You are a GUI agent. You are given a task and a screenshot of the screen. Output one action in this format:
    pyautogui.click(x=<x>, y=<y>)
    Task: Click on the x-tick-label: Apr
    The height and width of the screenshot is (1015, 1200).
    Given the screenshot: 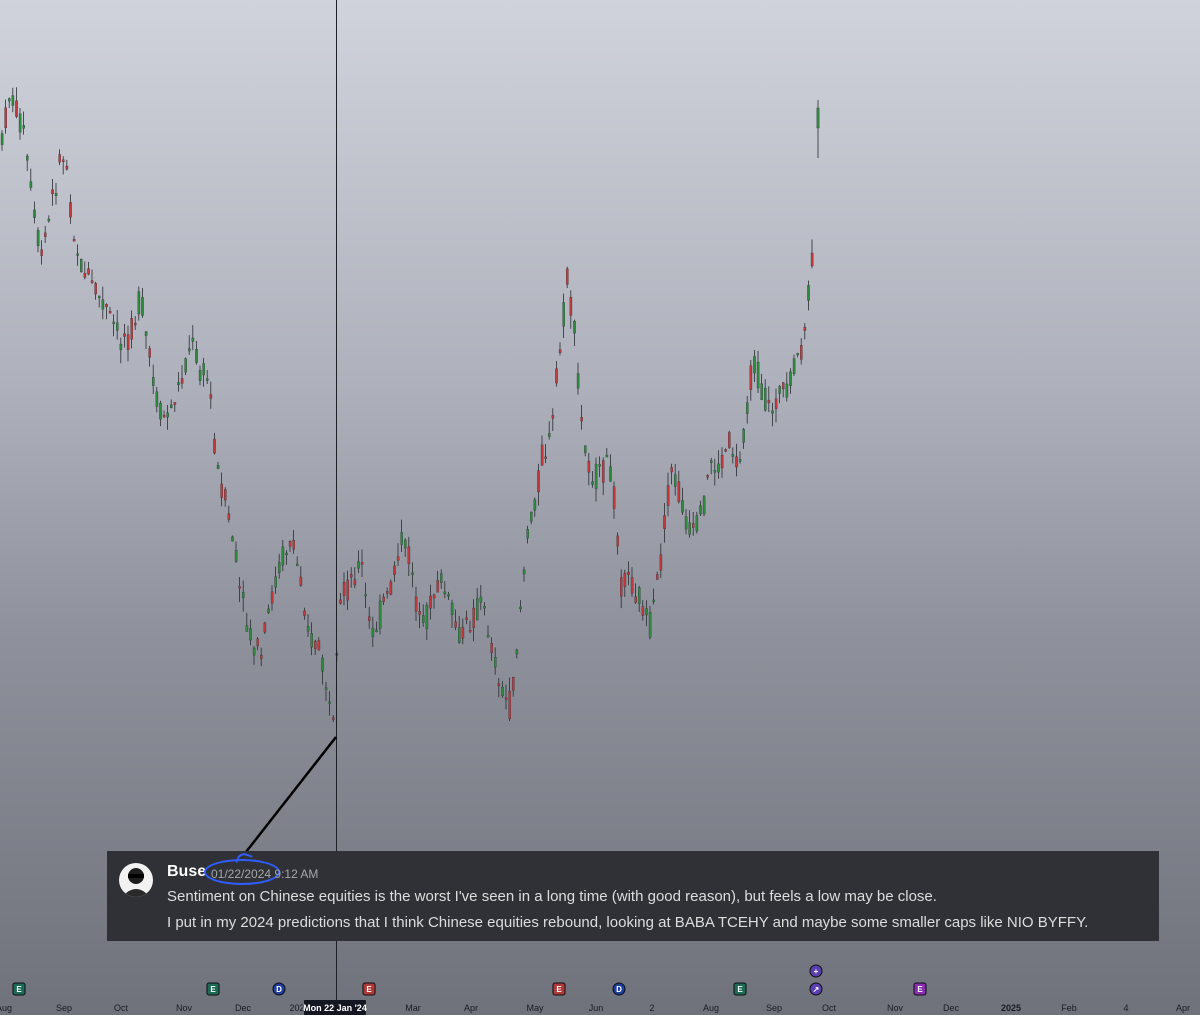 What is the action you would take?
    pyautogui.click(x=1183, y=1008)
    